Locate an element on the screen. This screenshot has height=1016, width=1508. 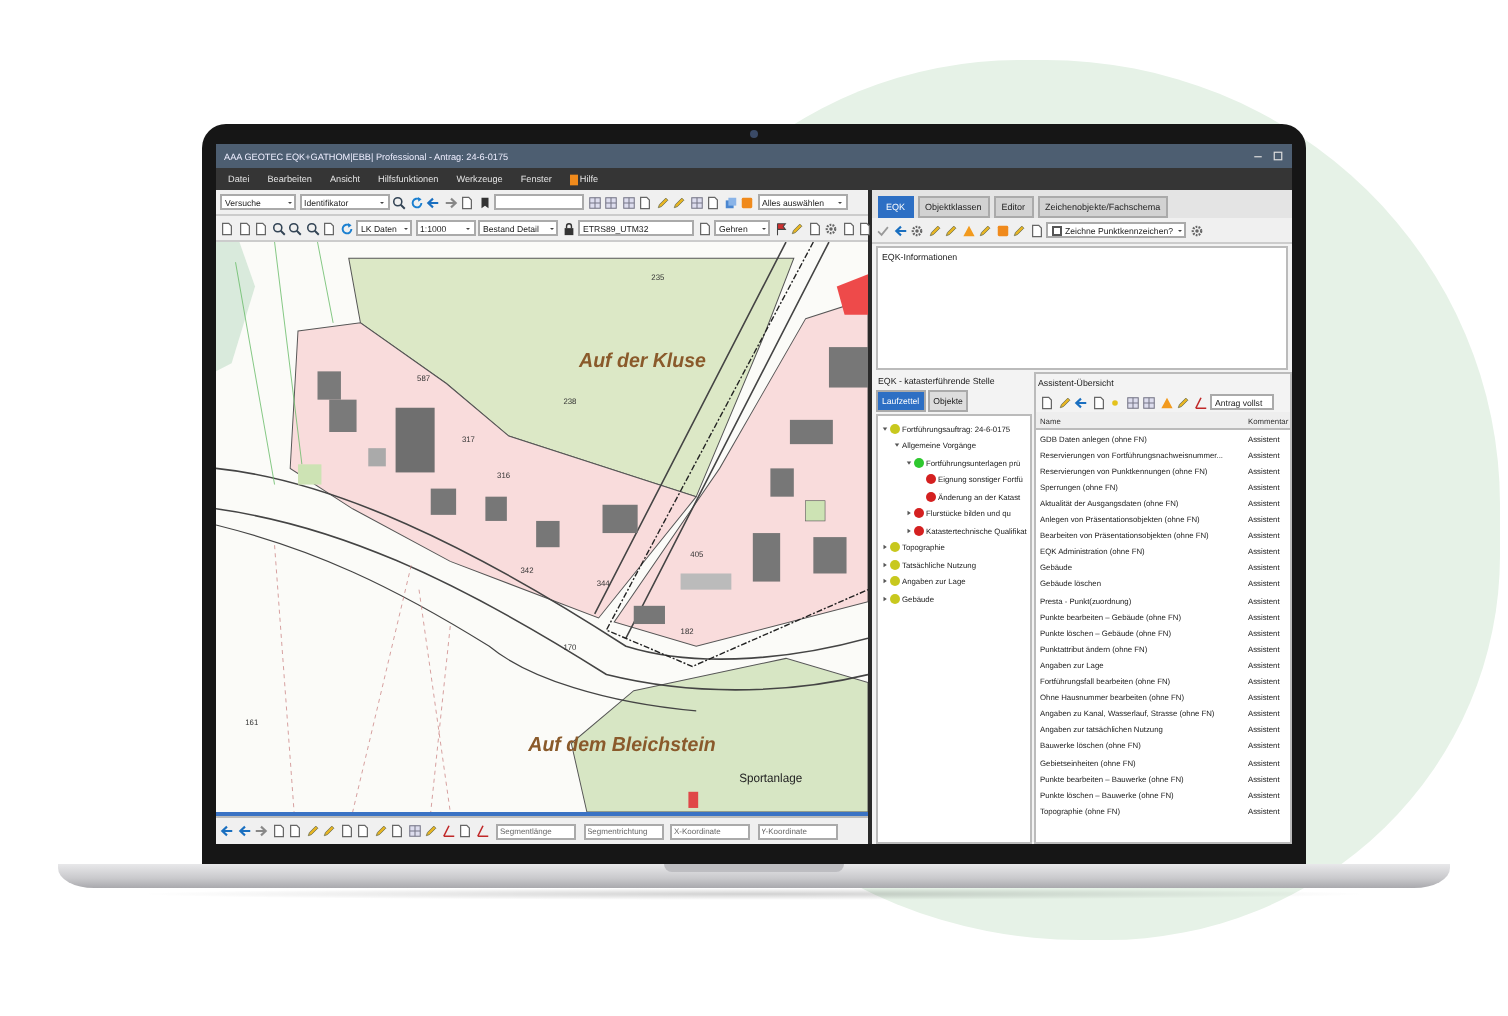
place-name: Auf der Kluse is located at coordinates (642, 362).